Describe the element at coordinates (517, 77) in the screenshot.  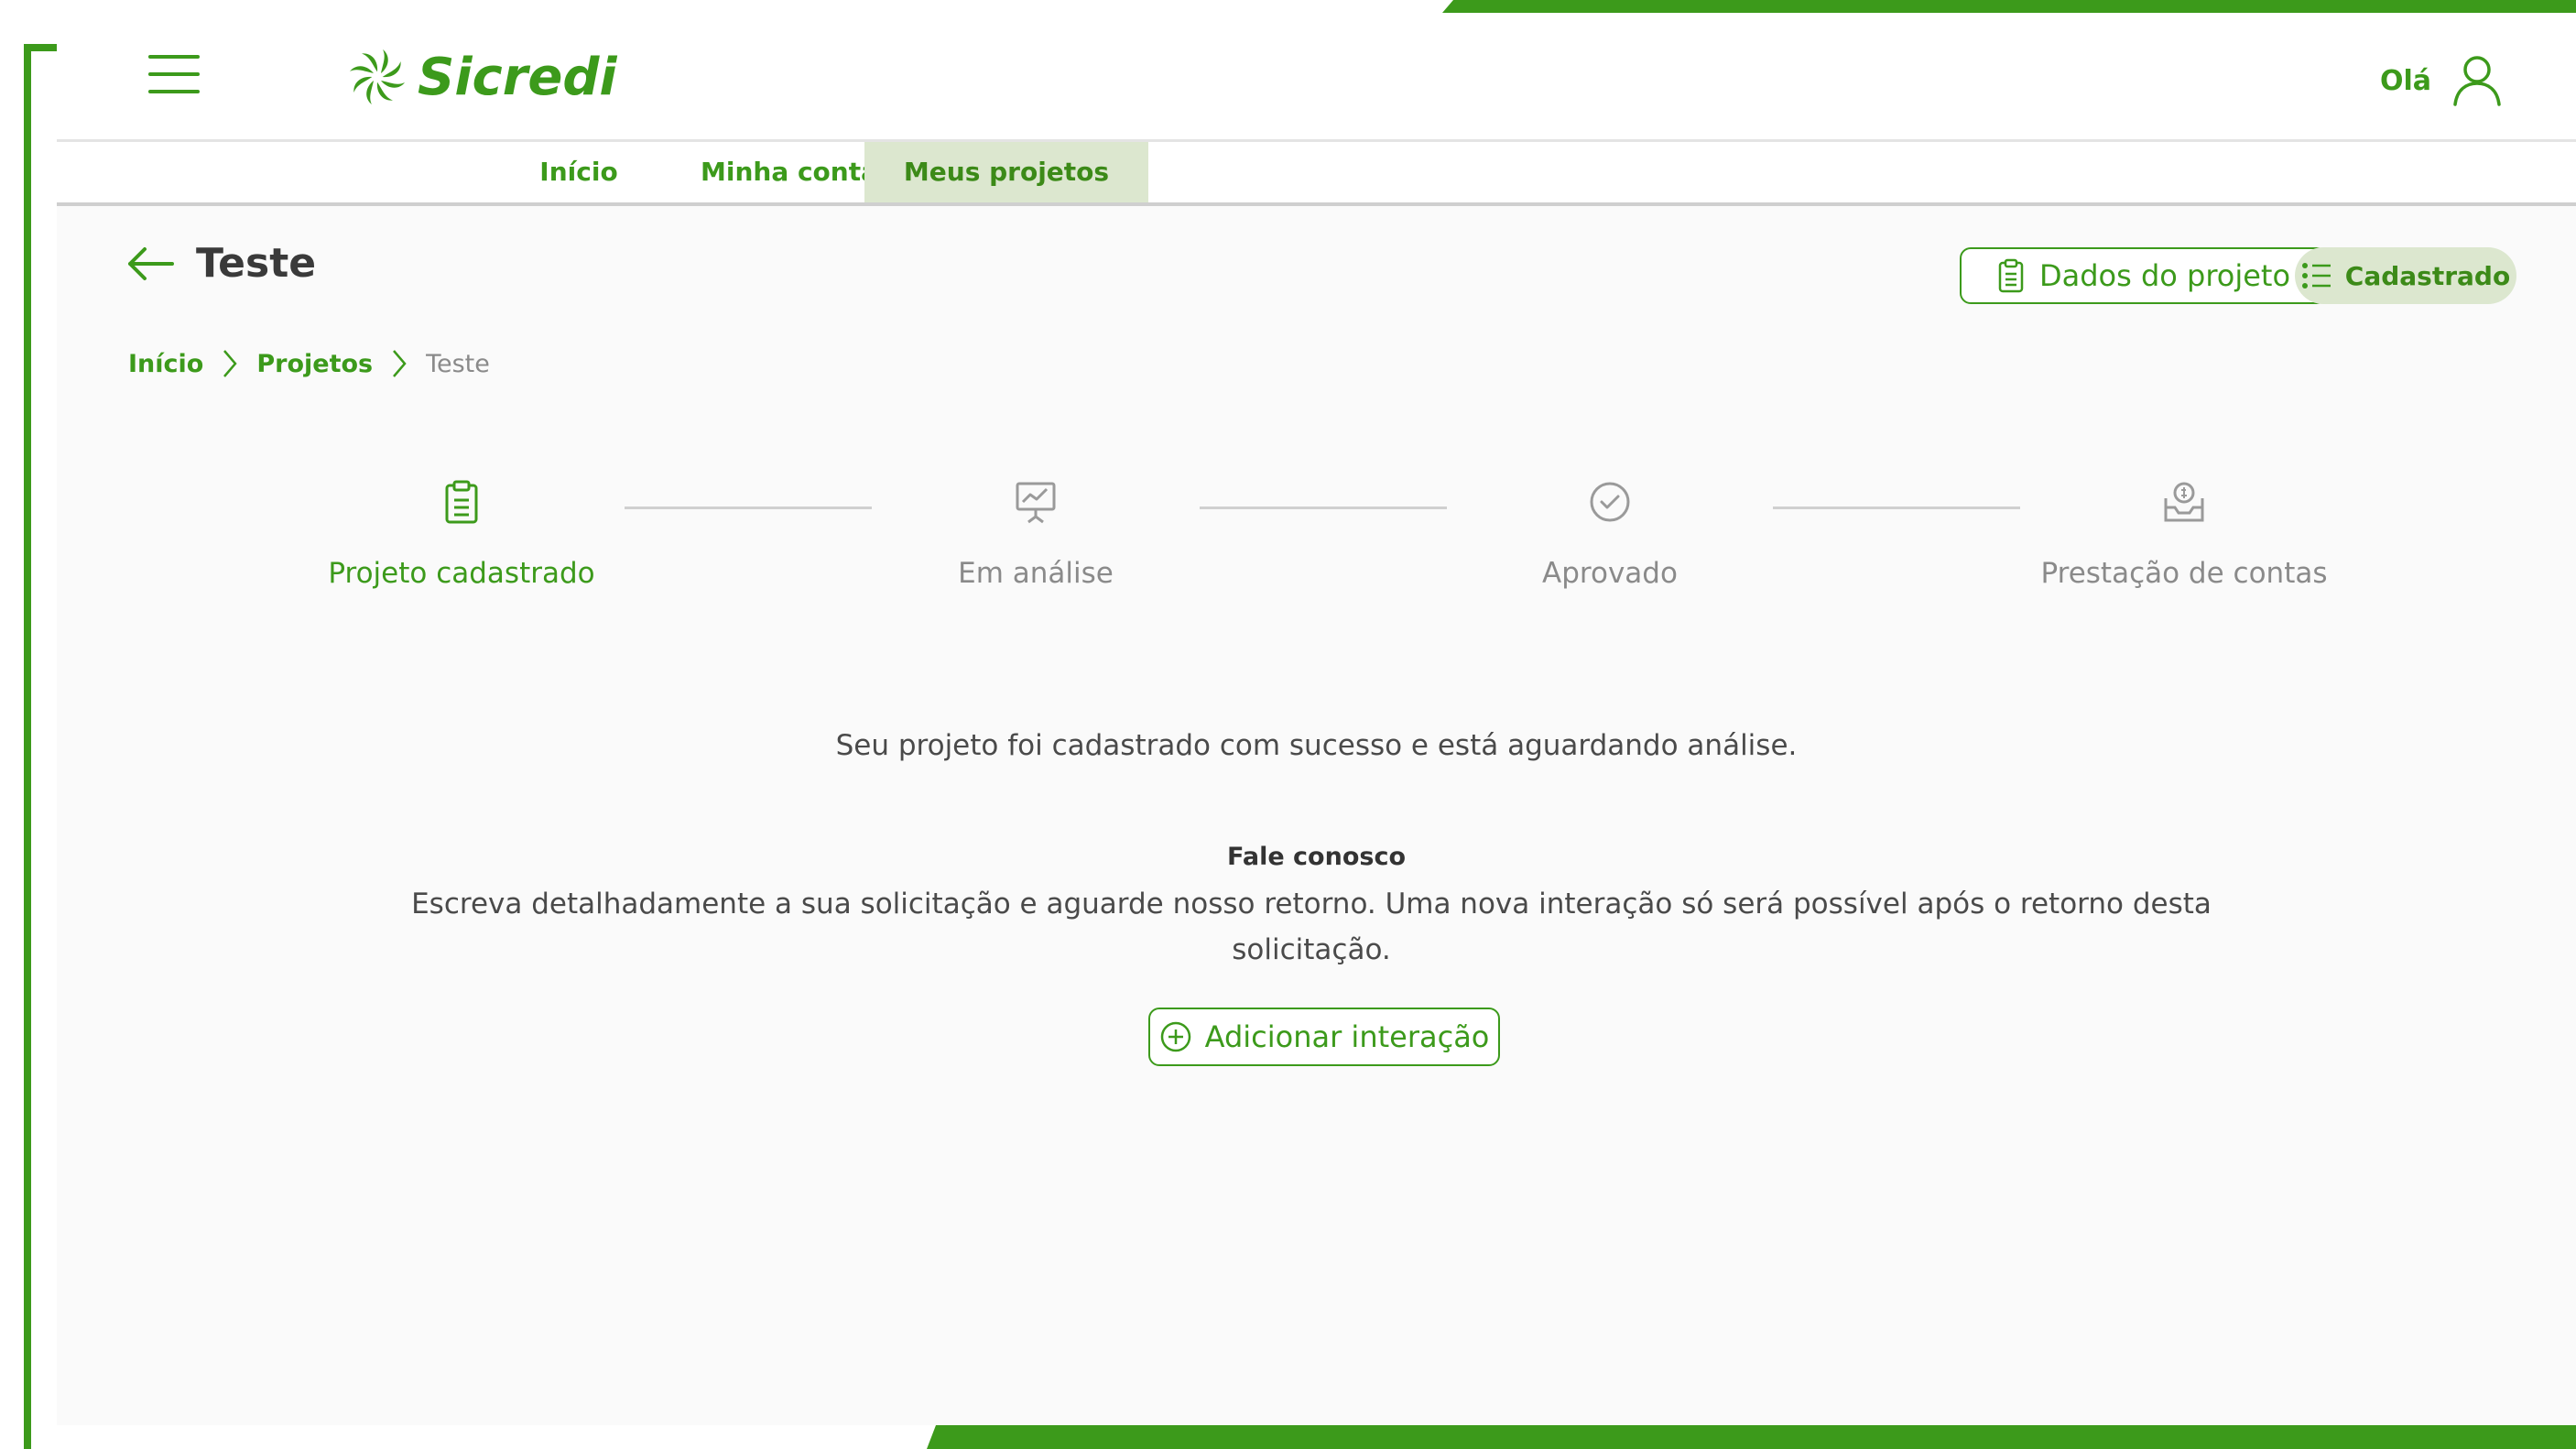
I see `logo-wordmark: Sicredi` at that location.